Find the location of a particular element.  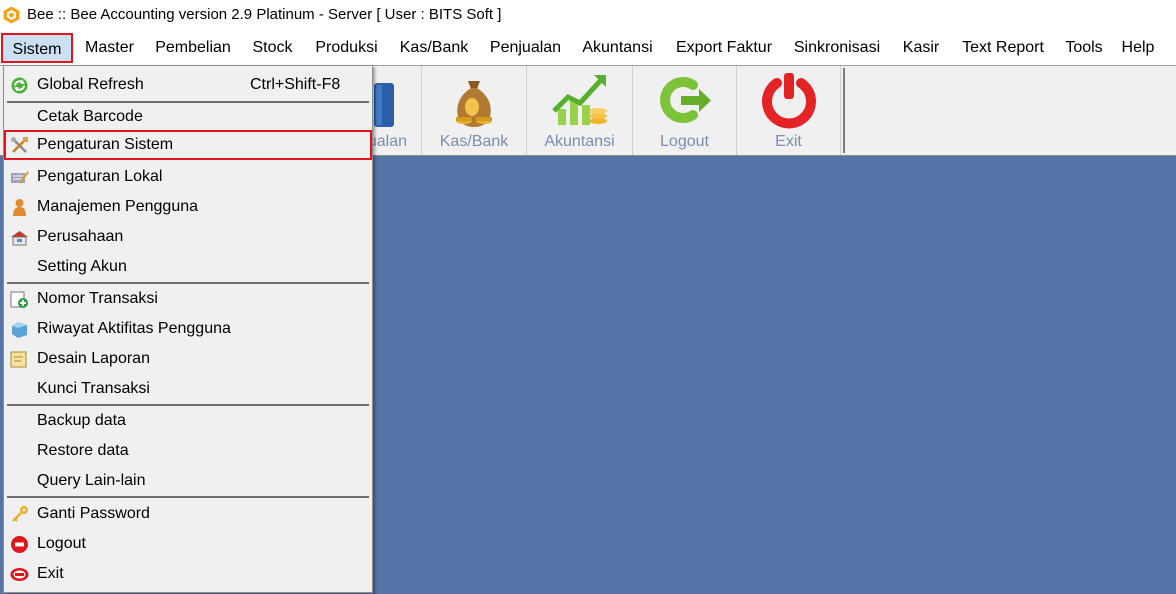

menu-item-global-refresh: Global Refresh Ctrl+Shift-F8 is located at coordinates (188, 85).